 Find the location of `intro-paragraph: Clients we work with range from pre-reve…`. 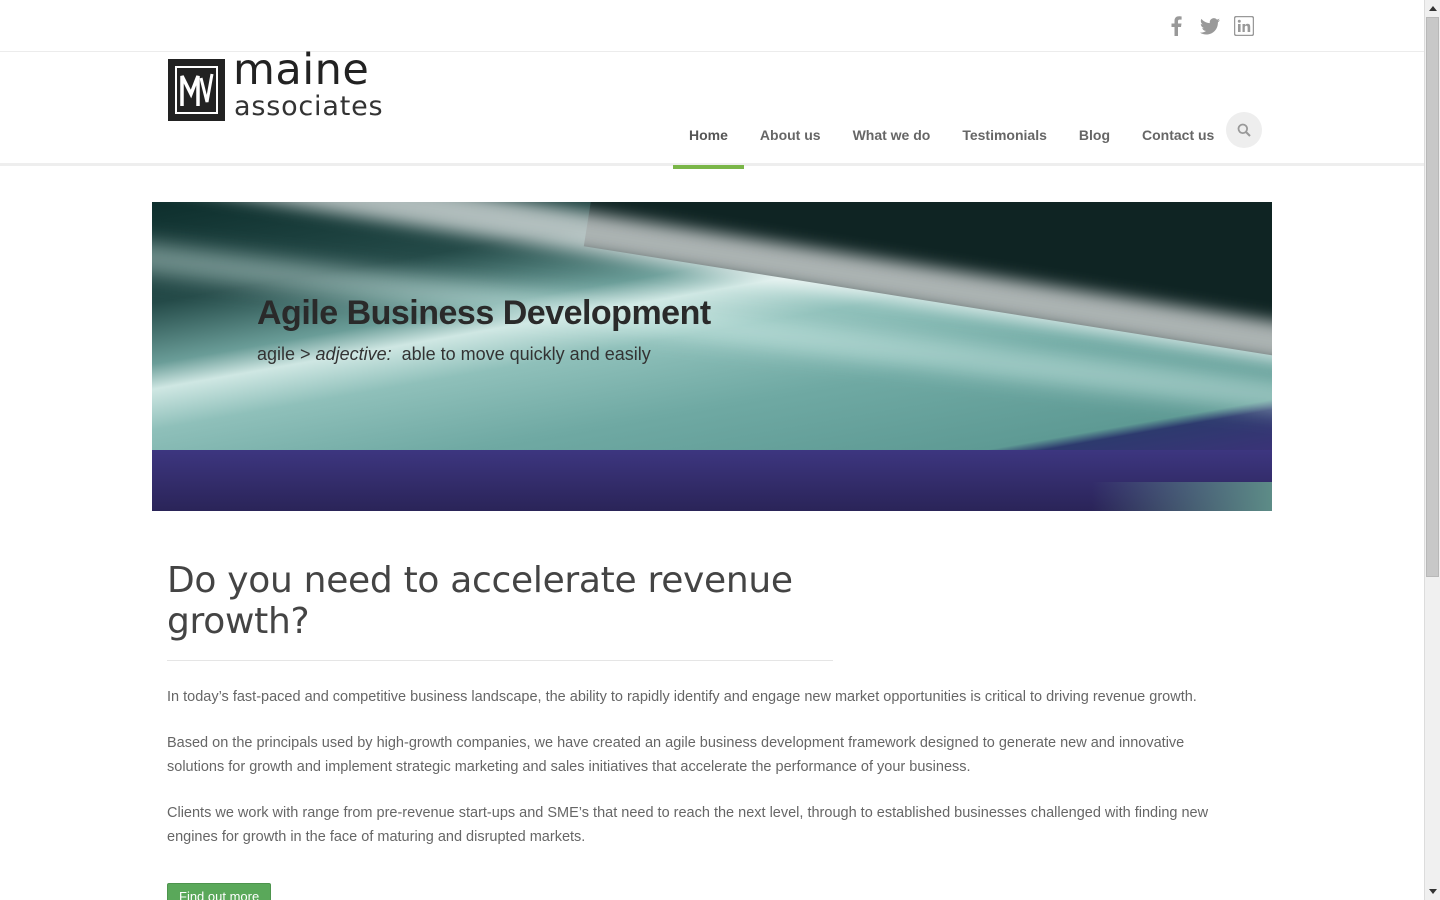

intro-paragraph: Clients we work with range from pre-reve… is located at coordinates (688, 825).